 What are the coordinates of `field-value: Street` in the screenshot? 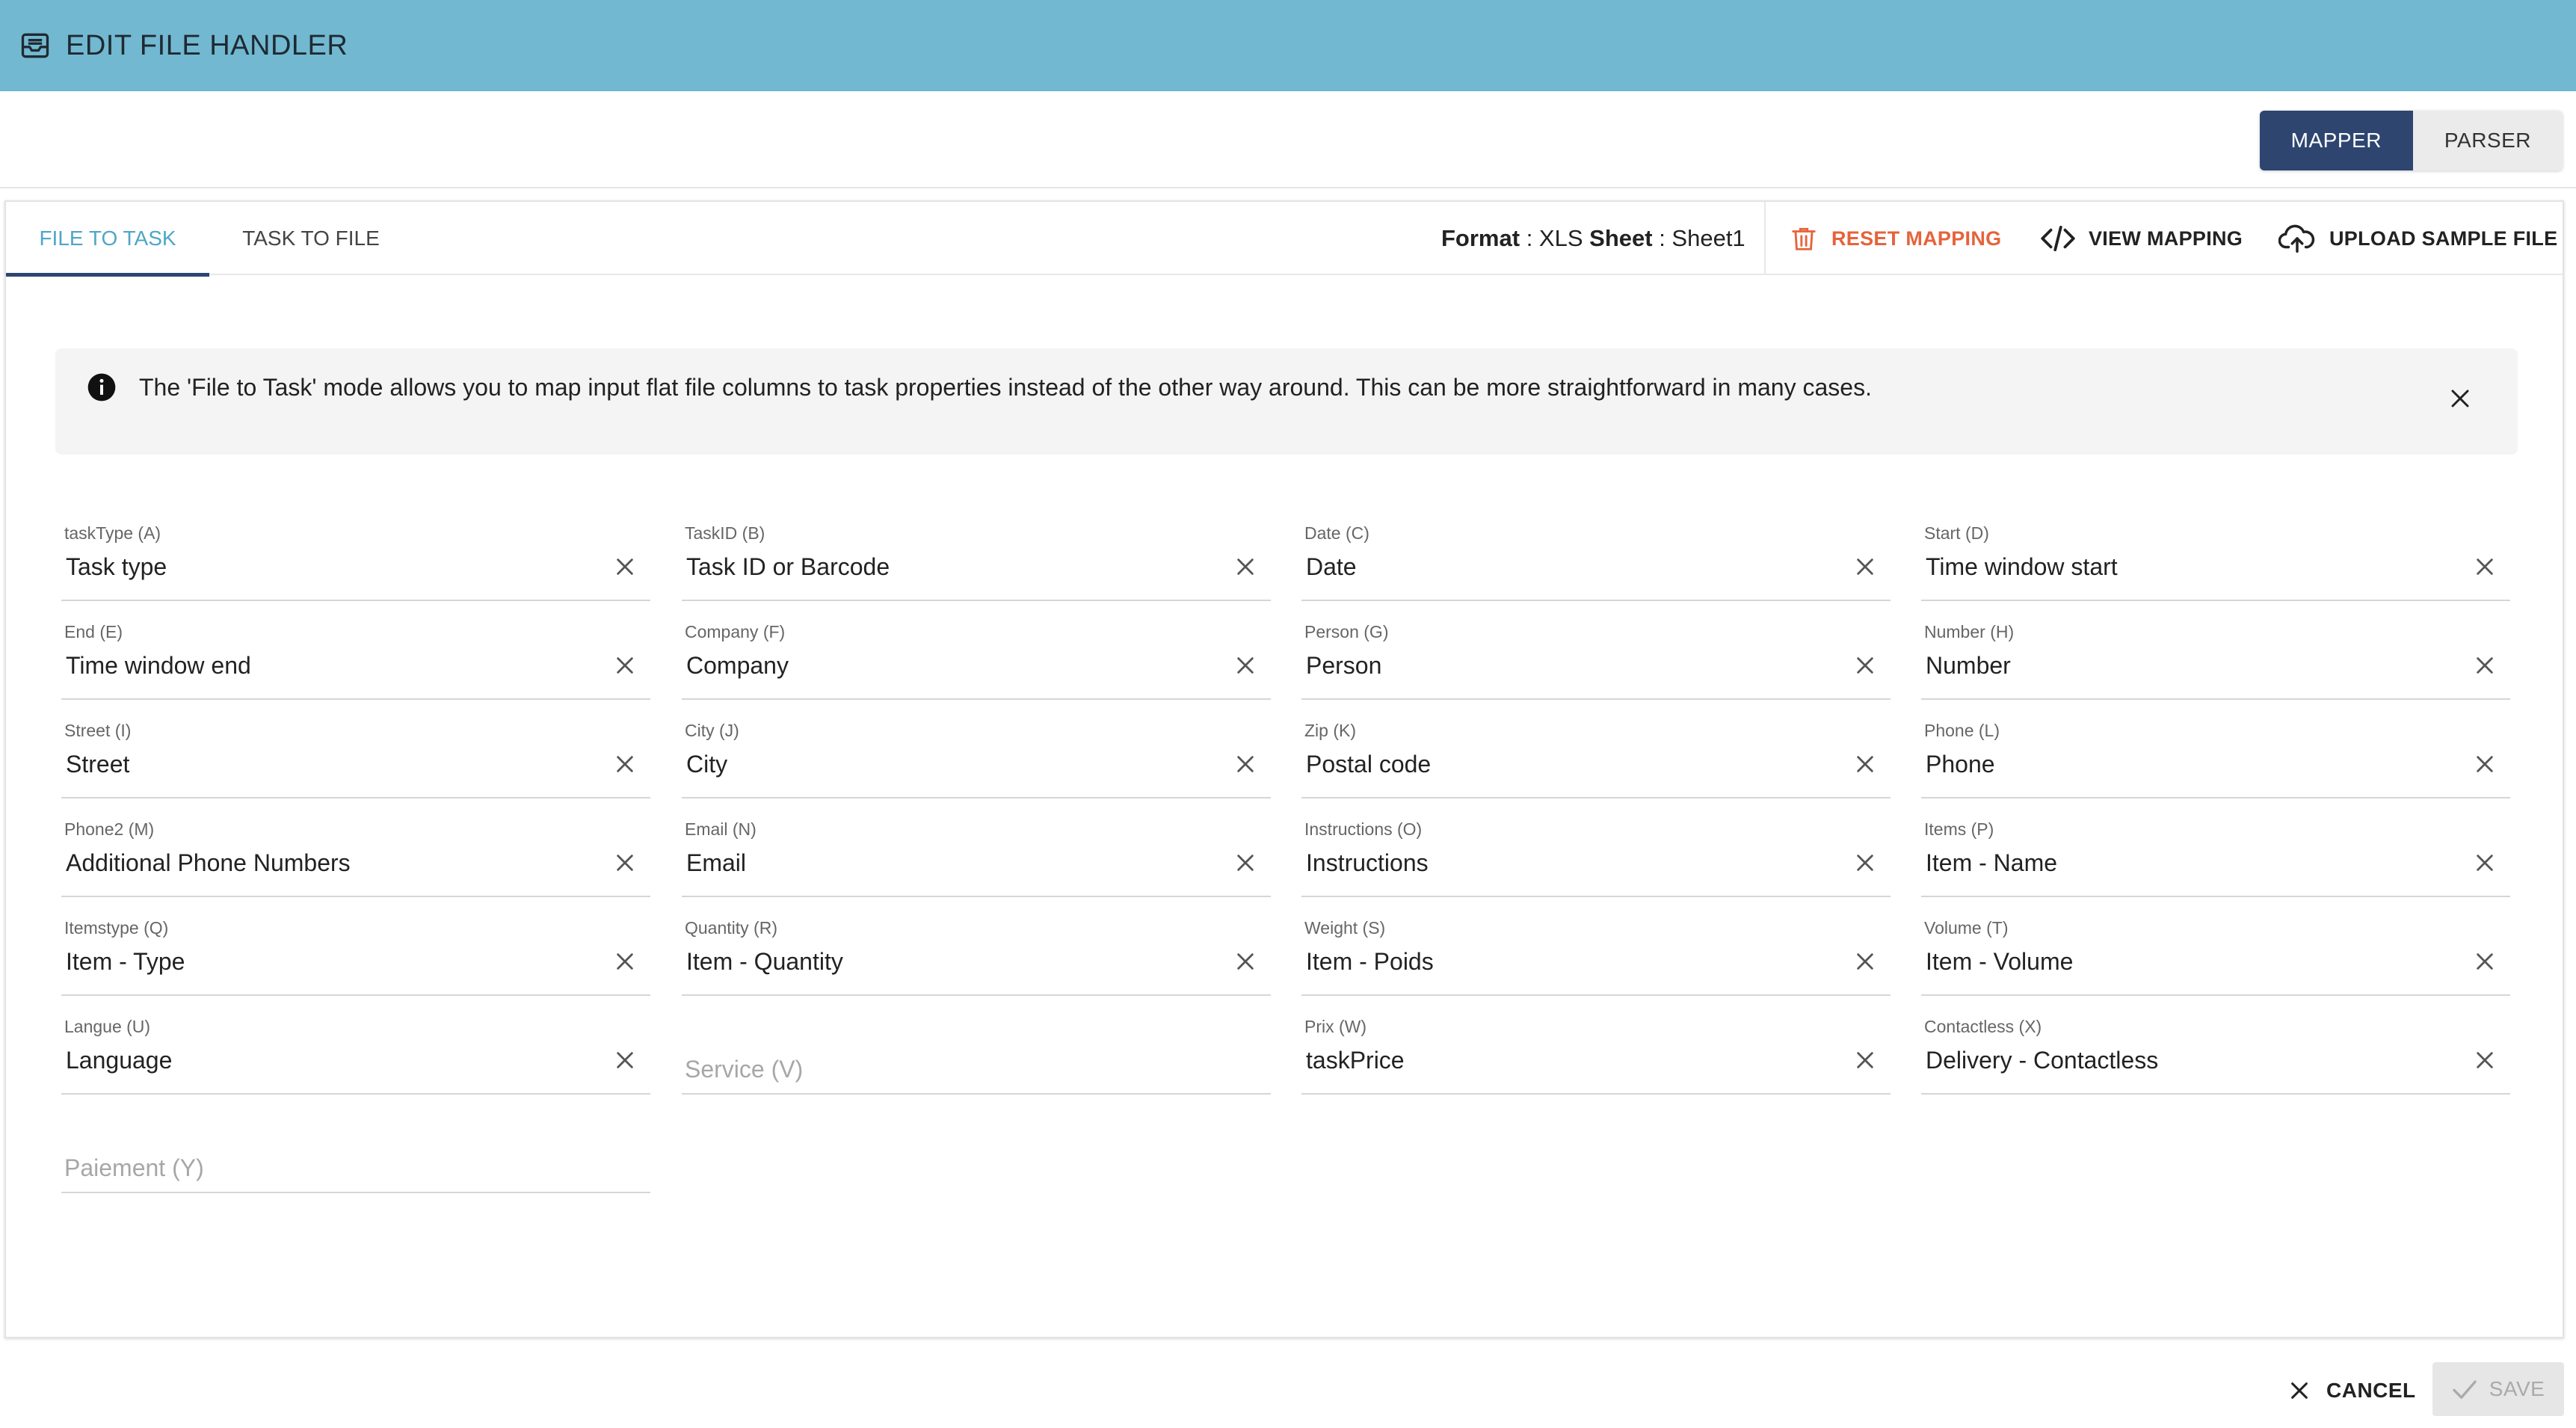 It's located at (97, 764).